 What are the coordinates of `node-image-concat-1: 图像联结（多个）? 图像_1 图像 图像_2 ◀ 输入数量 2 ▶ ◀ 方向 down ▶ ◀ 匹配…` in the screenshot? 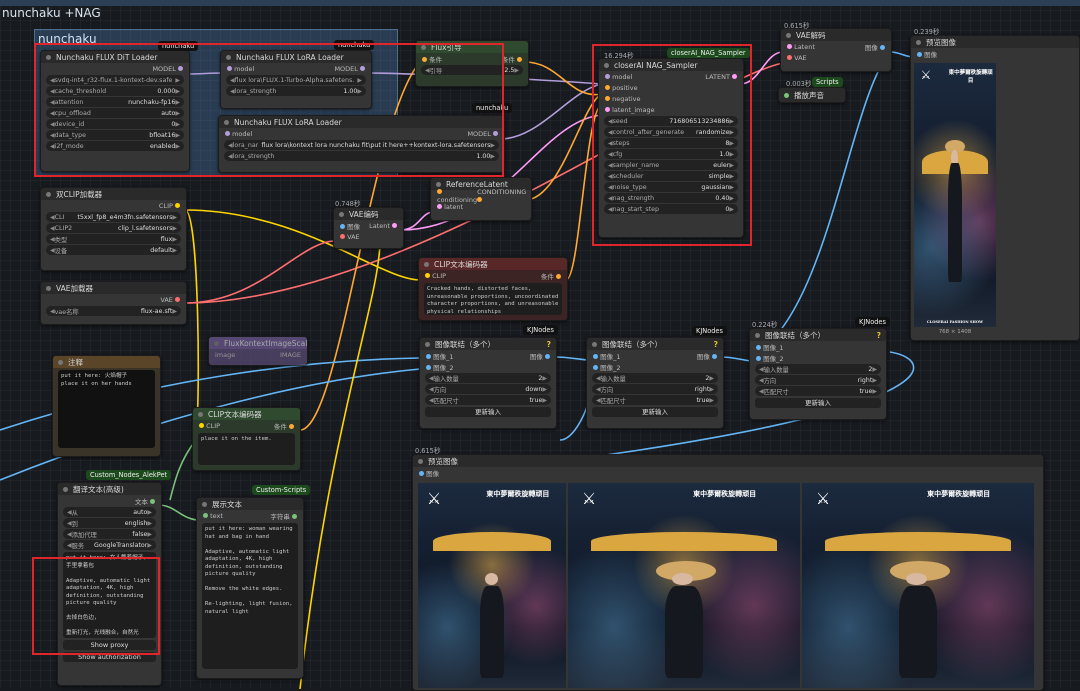 It's located at (488, 383).